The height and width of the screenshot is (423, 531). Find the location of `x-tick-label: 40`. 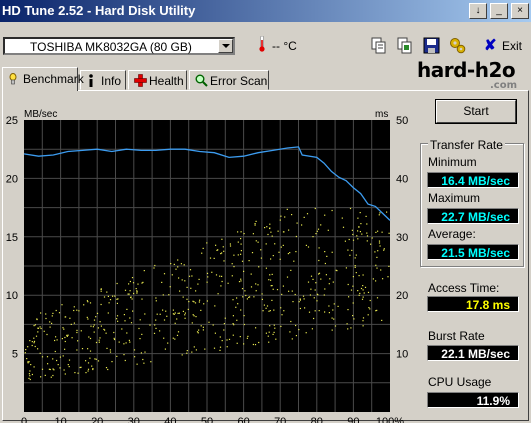

x-tick-label: 40 is located at coordinates (170, 419).